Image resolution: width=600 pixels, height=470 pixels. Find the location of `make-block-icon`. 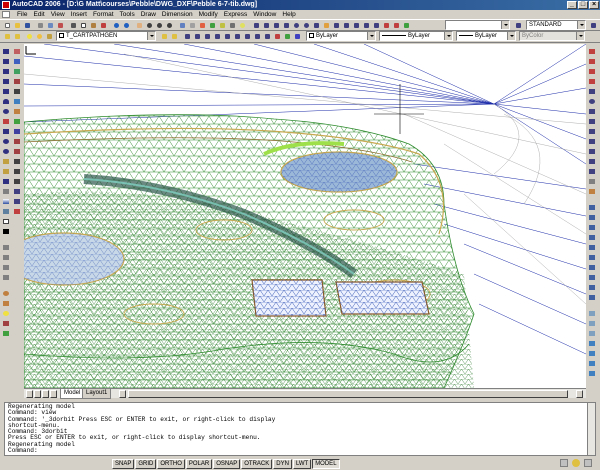

make-block-icon is located at coordinates (6, 172).